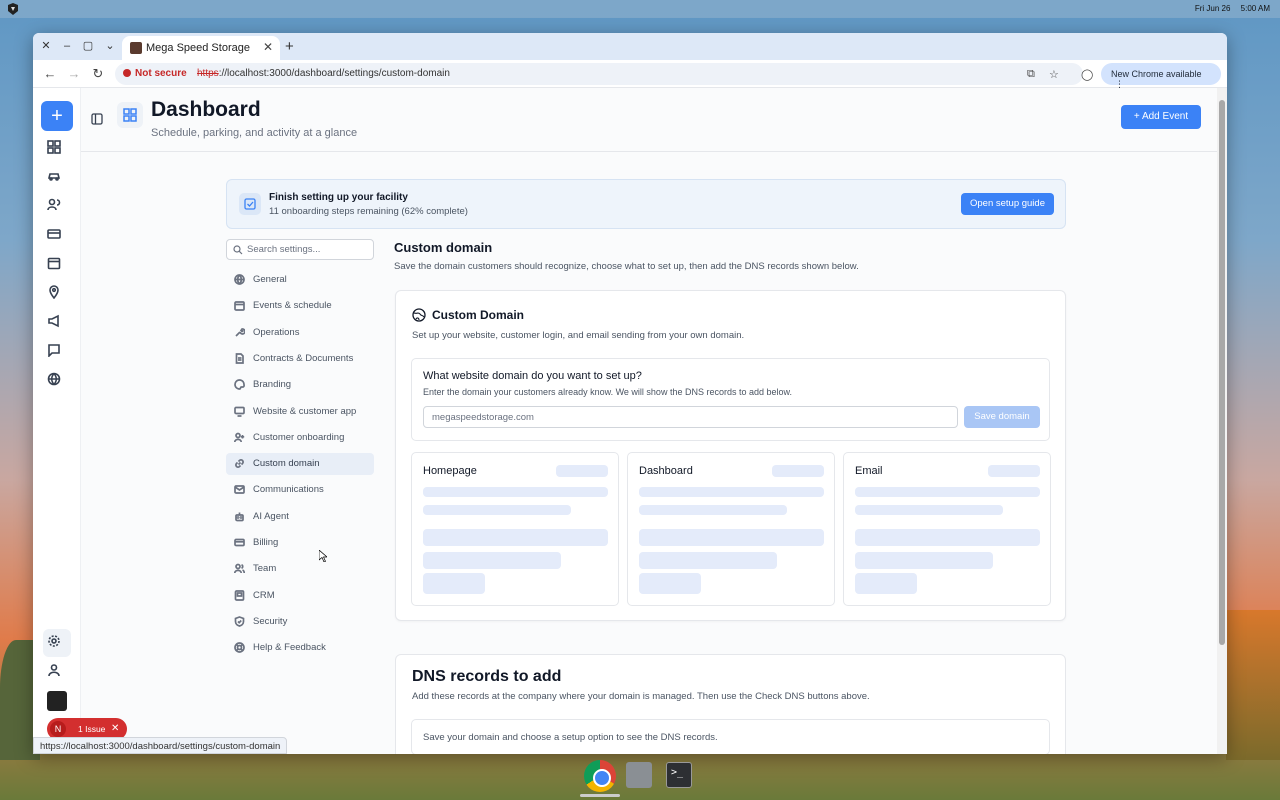 The width and height of the screenshot is (1280, 800). Describe the element at coordinates (1255, 8) in the screenshot. I see `system-time: 5:00 AM` at that location.